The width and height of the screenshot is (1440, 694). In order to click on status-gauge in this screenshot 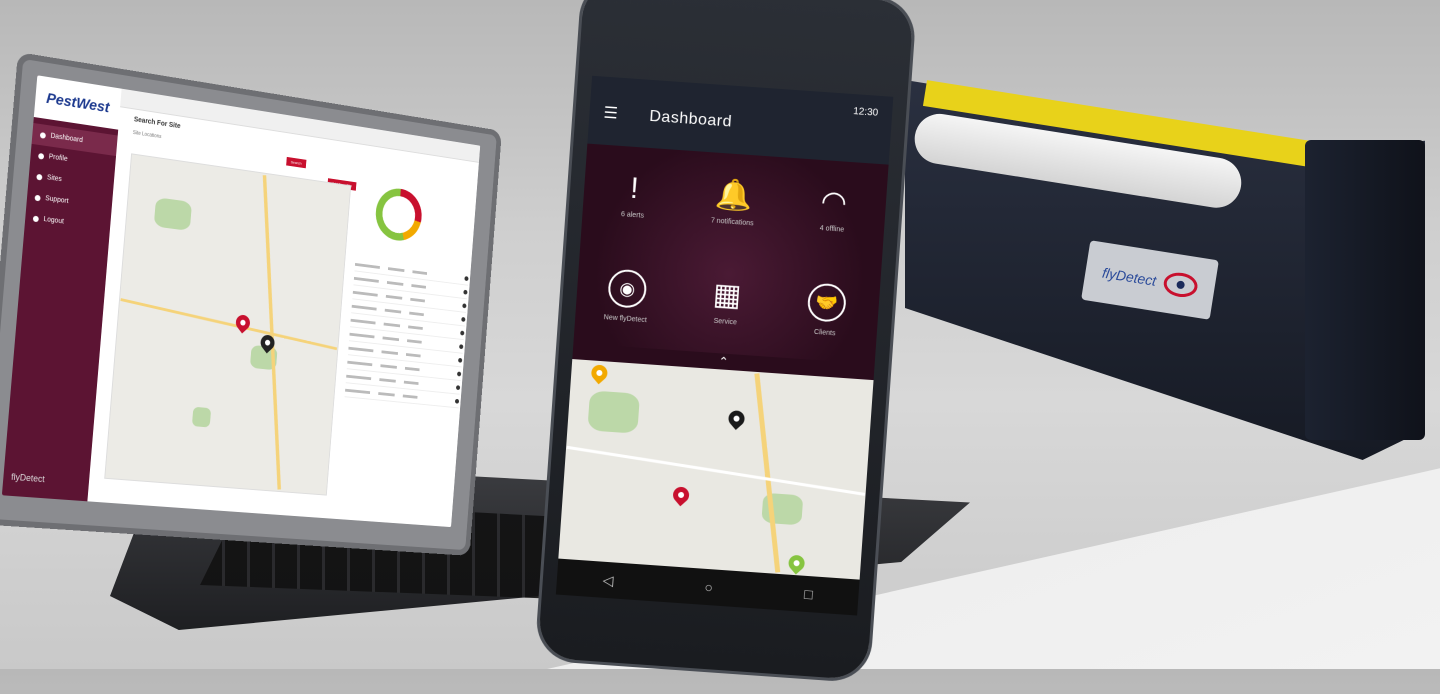, I will do `click(399, 215)`.